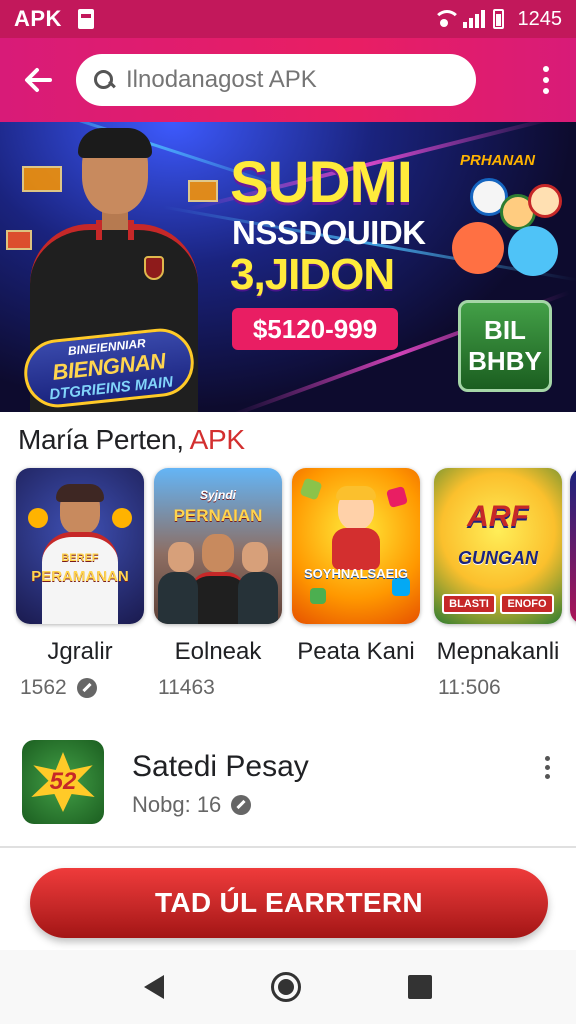  I want to click on arrow-left-icon, so click(38, 80).